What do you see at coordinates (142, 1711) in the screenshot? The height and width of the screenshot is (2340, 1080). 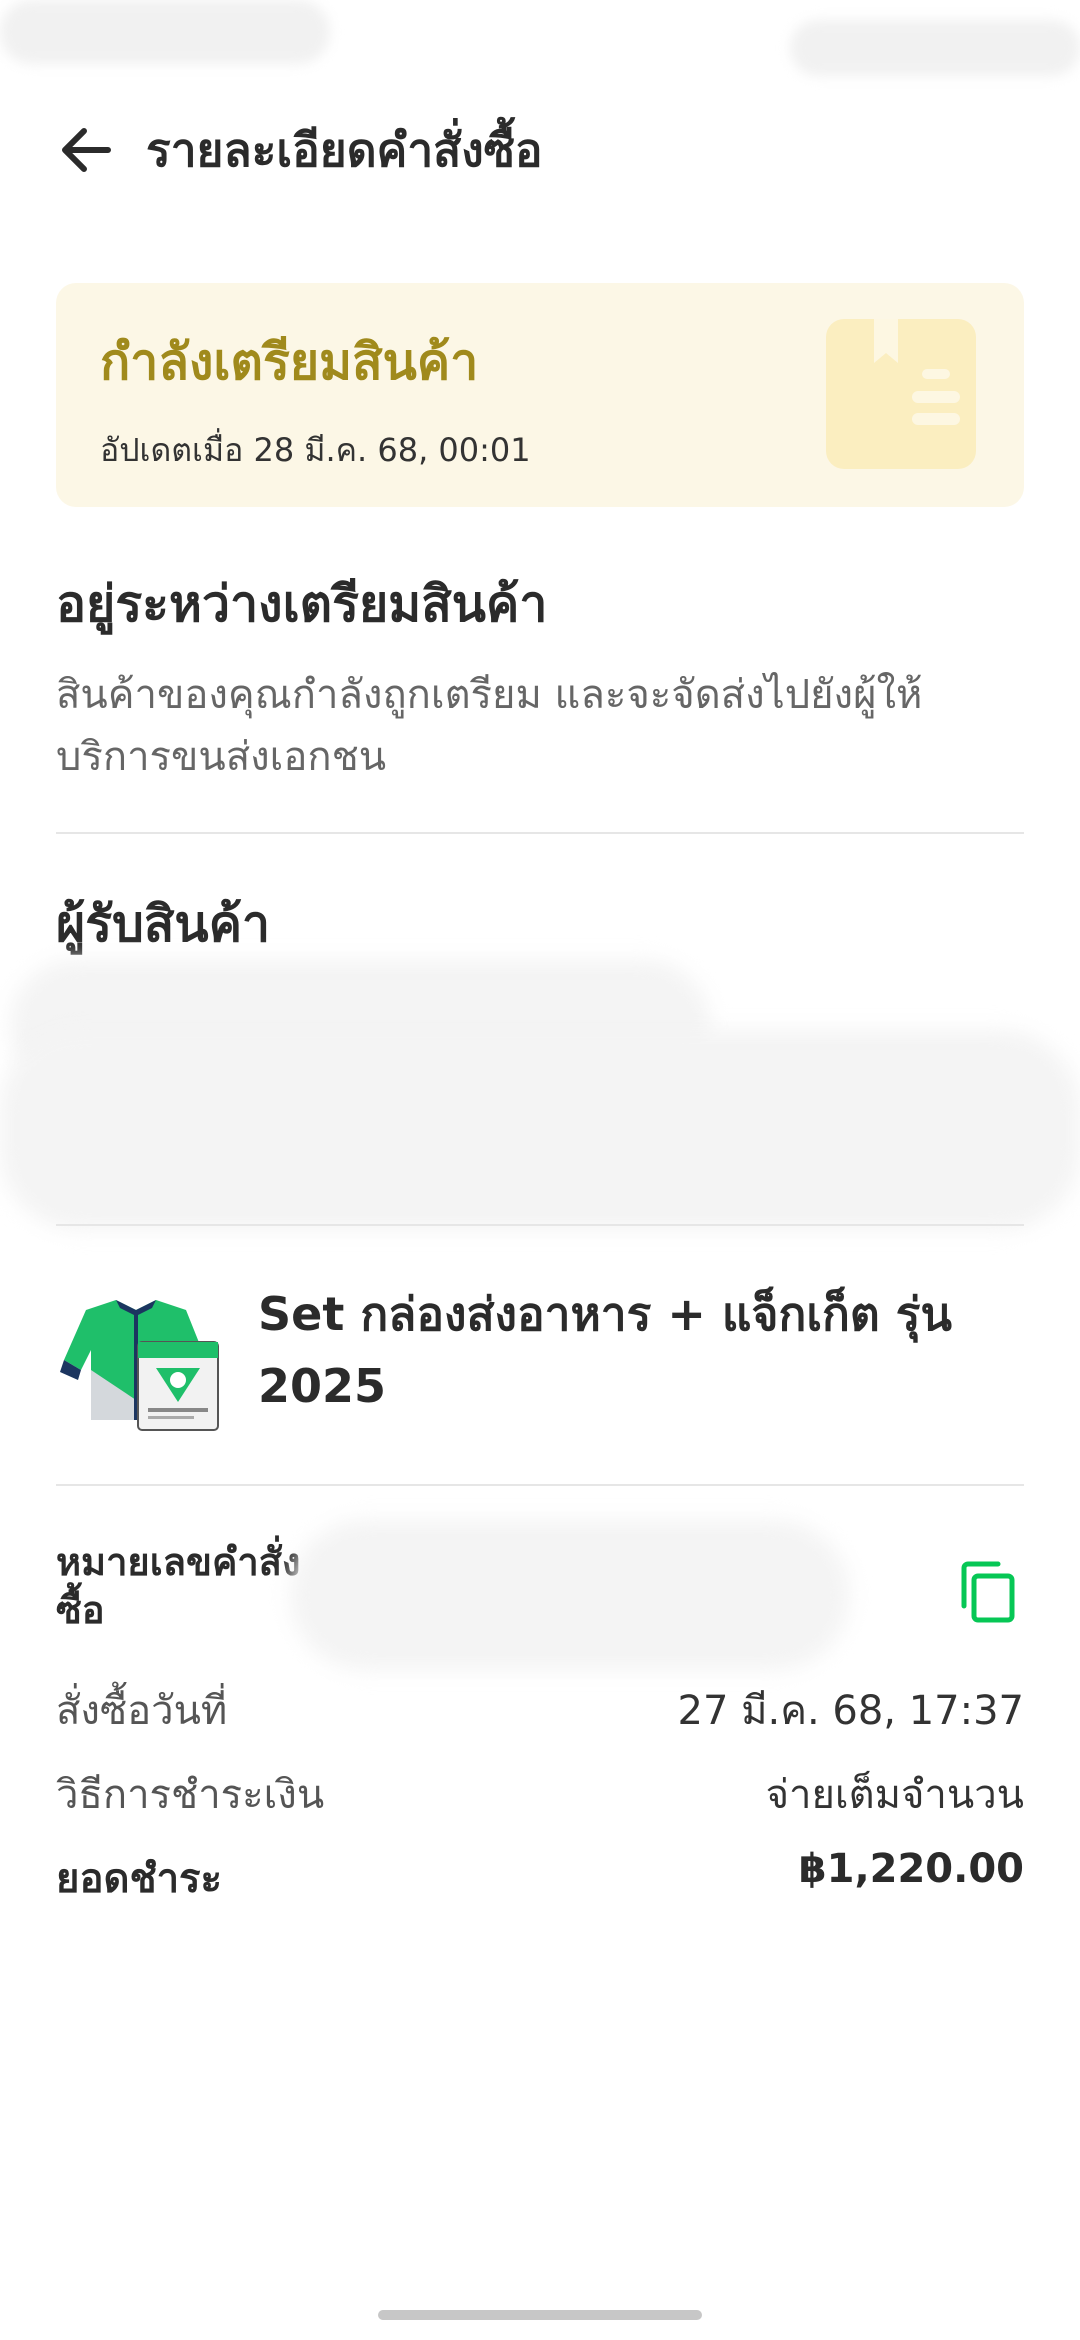 I see `order-date-label: สั่งซื้อวันที่` at bounding box center [142, 1711].